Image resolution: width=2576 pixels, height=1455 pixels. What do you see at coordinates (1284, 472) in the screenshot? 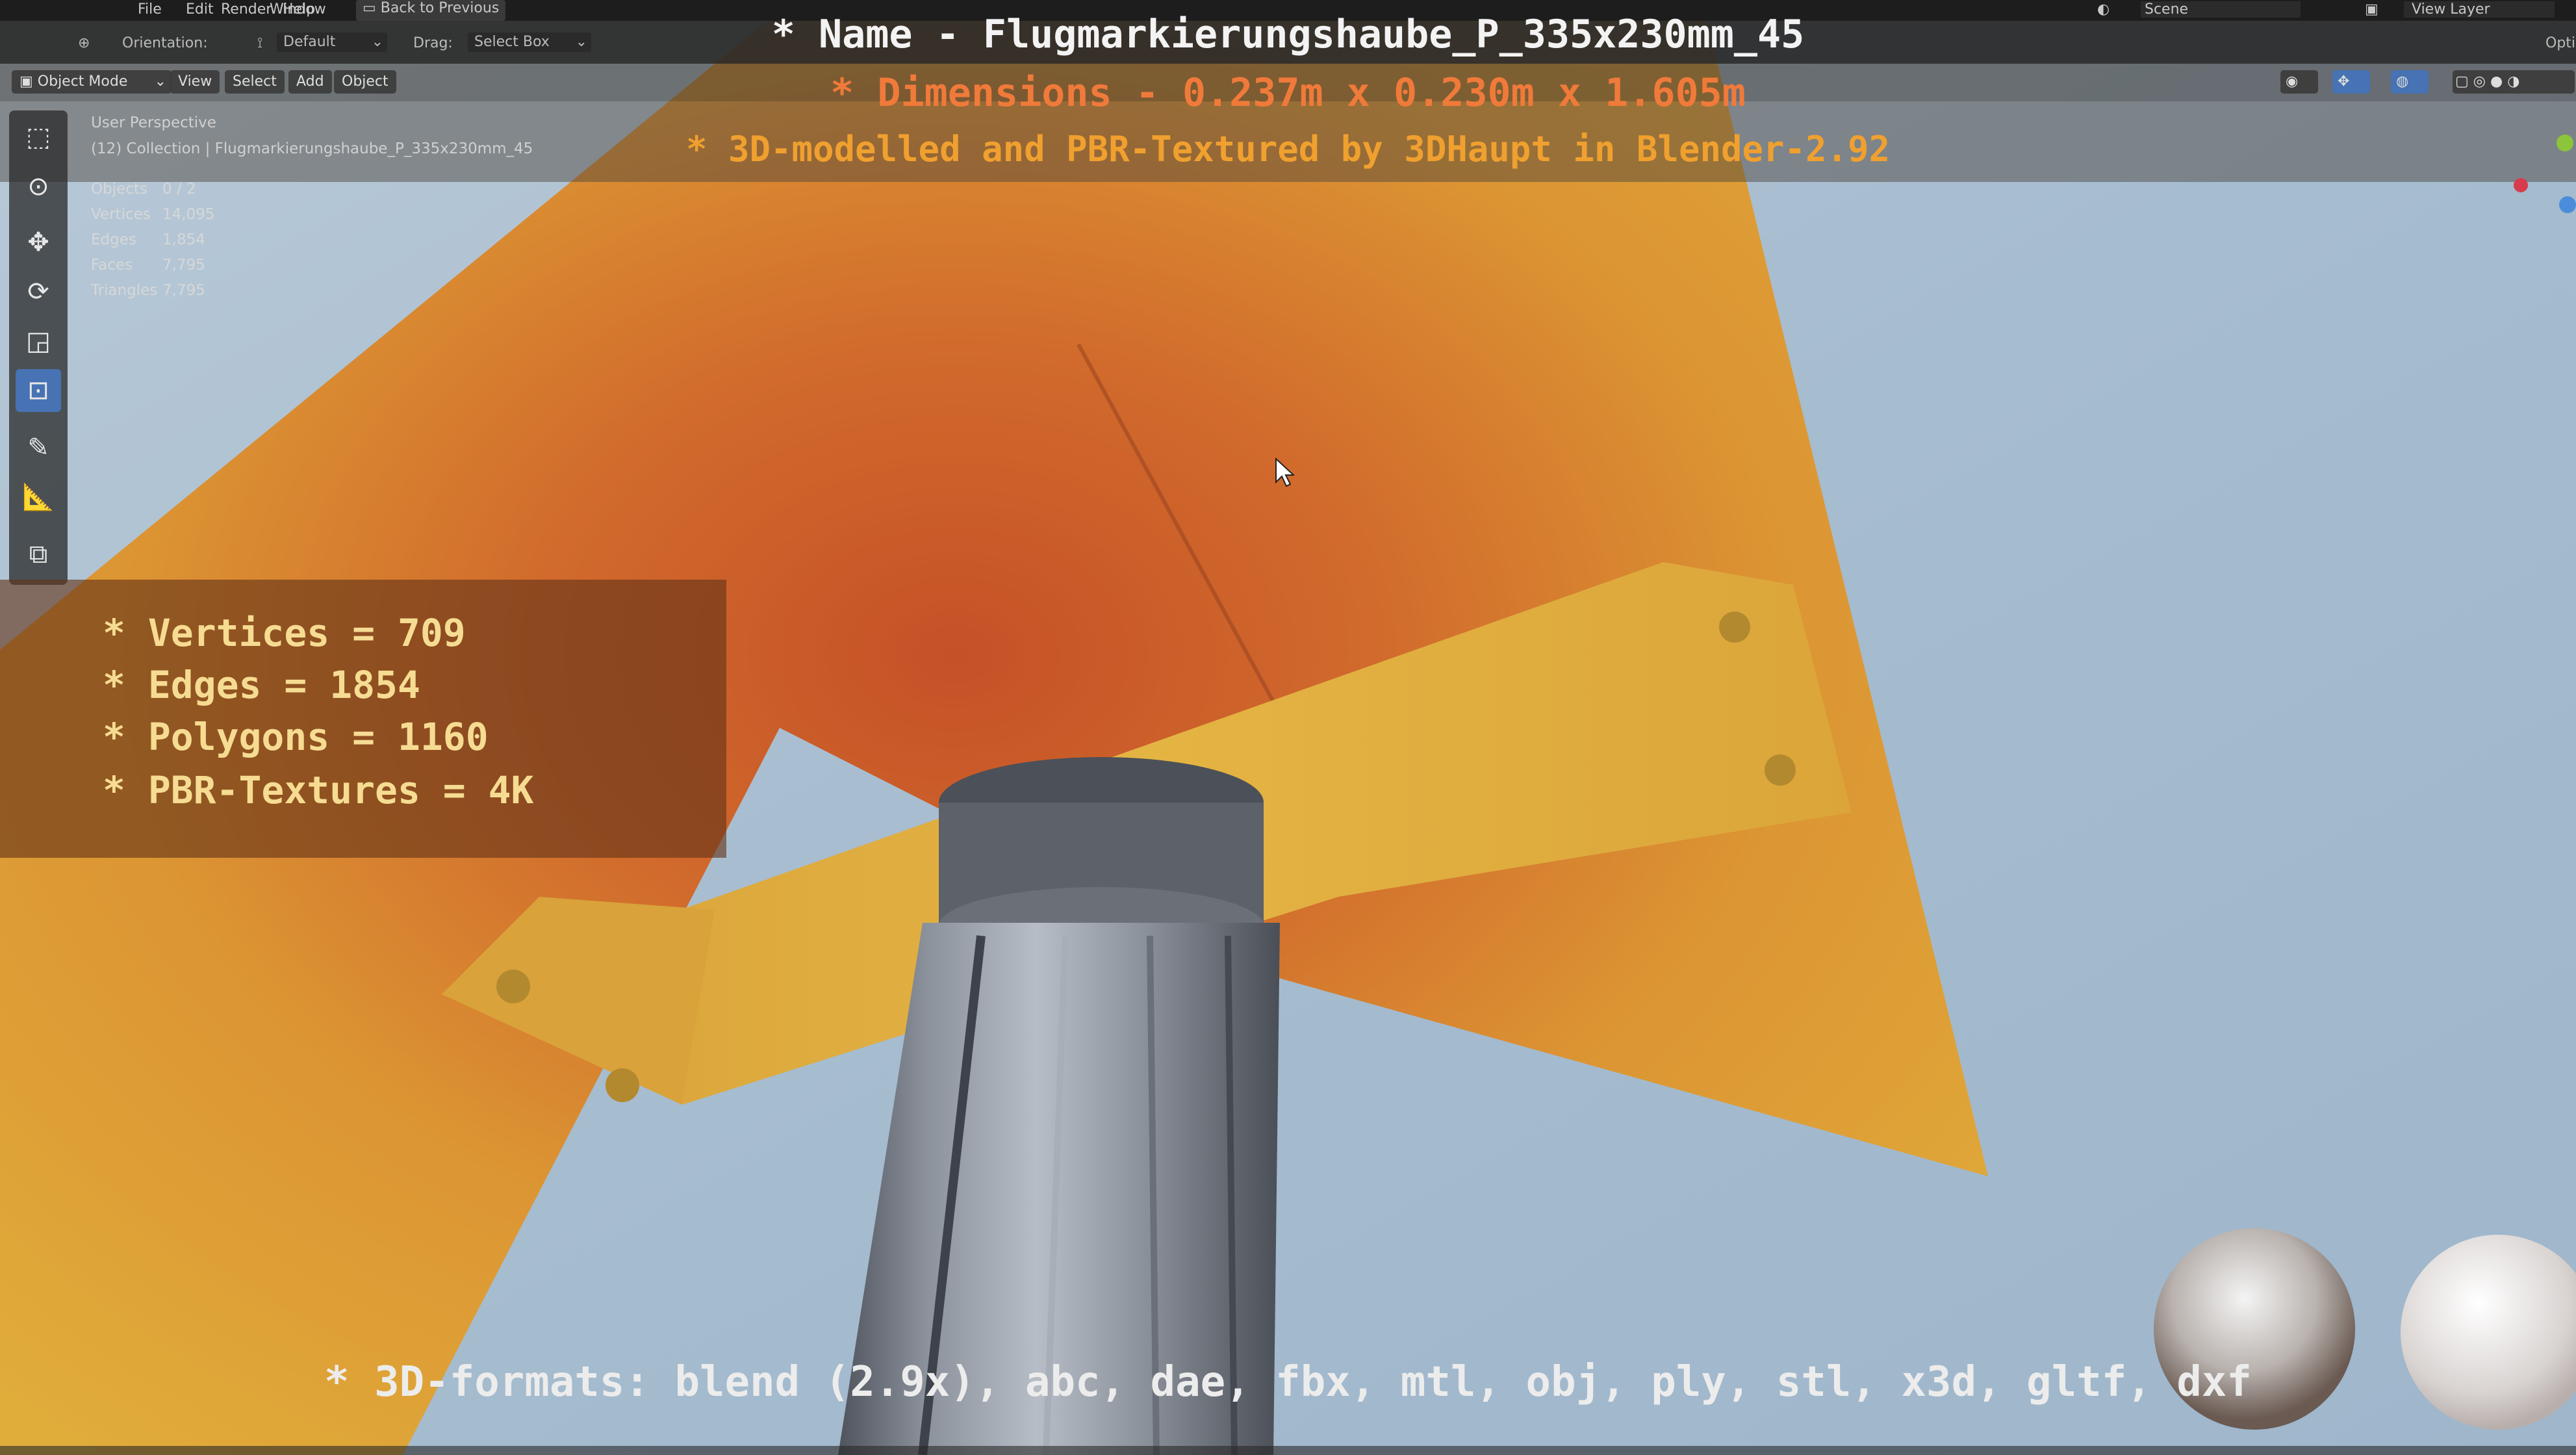
I see `mouse-pointer-icon` at bounding box center [1284, 472].